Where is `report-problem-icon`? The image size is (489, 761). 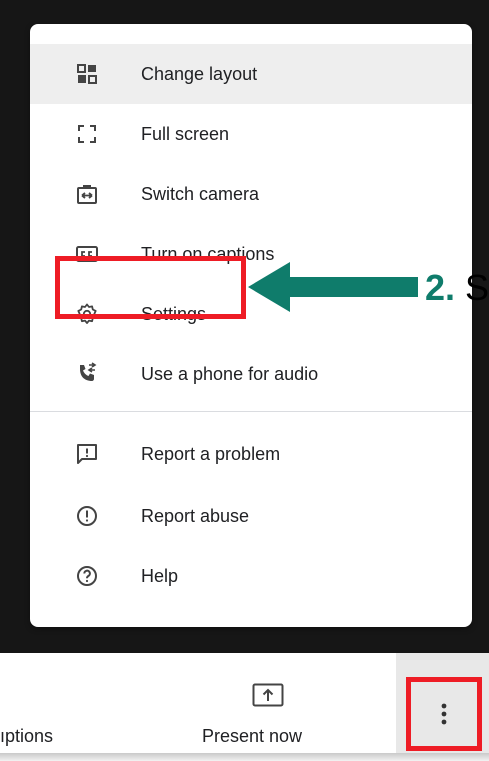
report-problem-icon is located at coordinates (87, 454).